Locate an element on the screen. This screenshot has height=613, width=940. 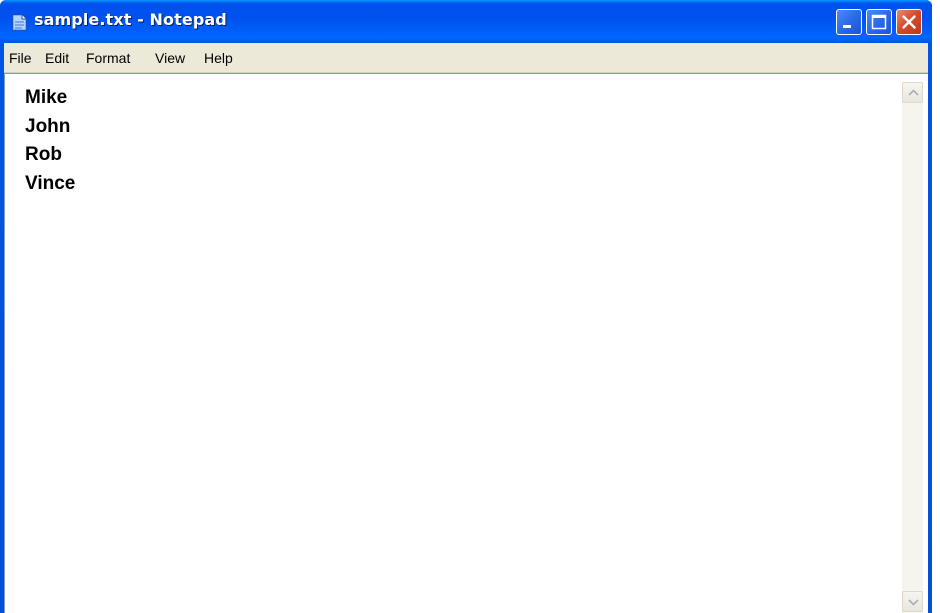
text-line: John is located at coordinates (48, 126).